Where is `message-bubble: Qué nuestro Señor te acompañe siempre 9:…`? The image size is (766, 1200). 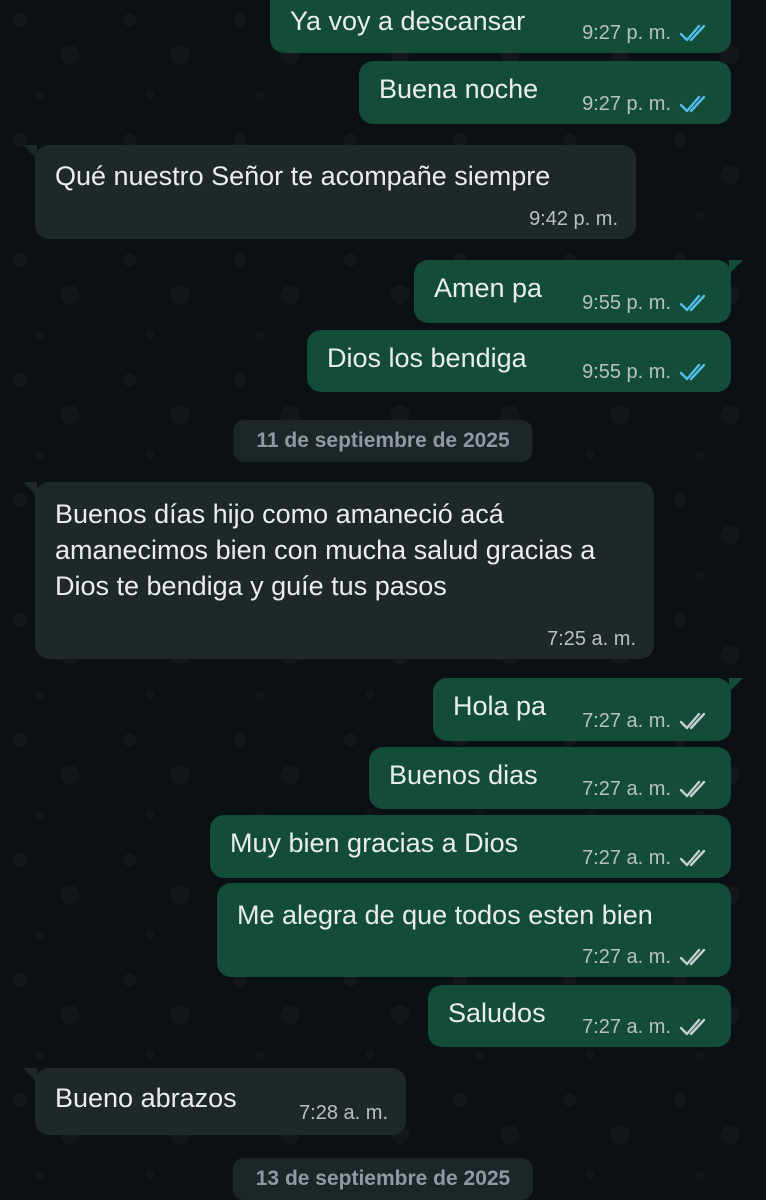 message-bubble: Qué nuestro Señor te acompañe siempre 9:… is located at coordinates (329, 192).